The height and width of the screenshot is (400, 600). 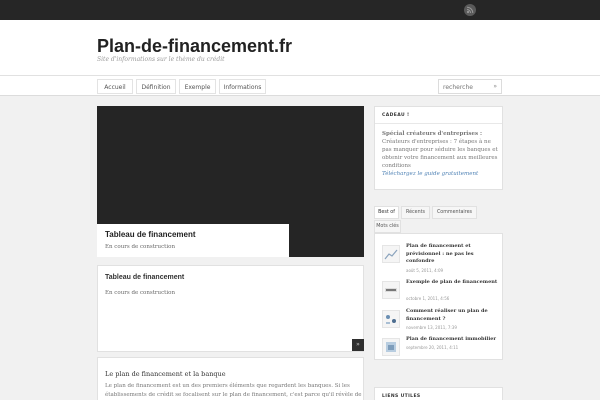 I want to click on guide-download-link: Téléchargez le guide gratuitement, so click(x=430, y=174).